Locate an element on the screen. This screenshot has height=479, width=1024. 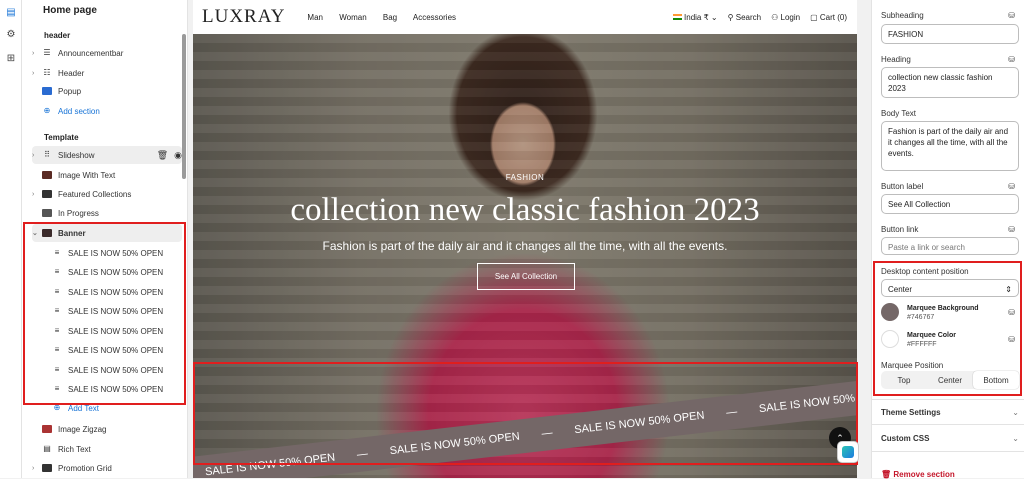
user-icon: ⚇ is located at coordinates (775, 17).